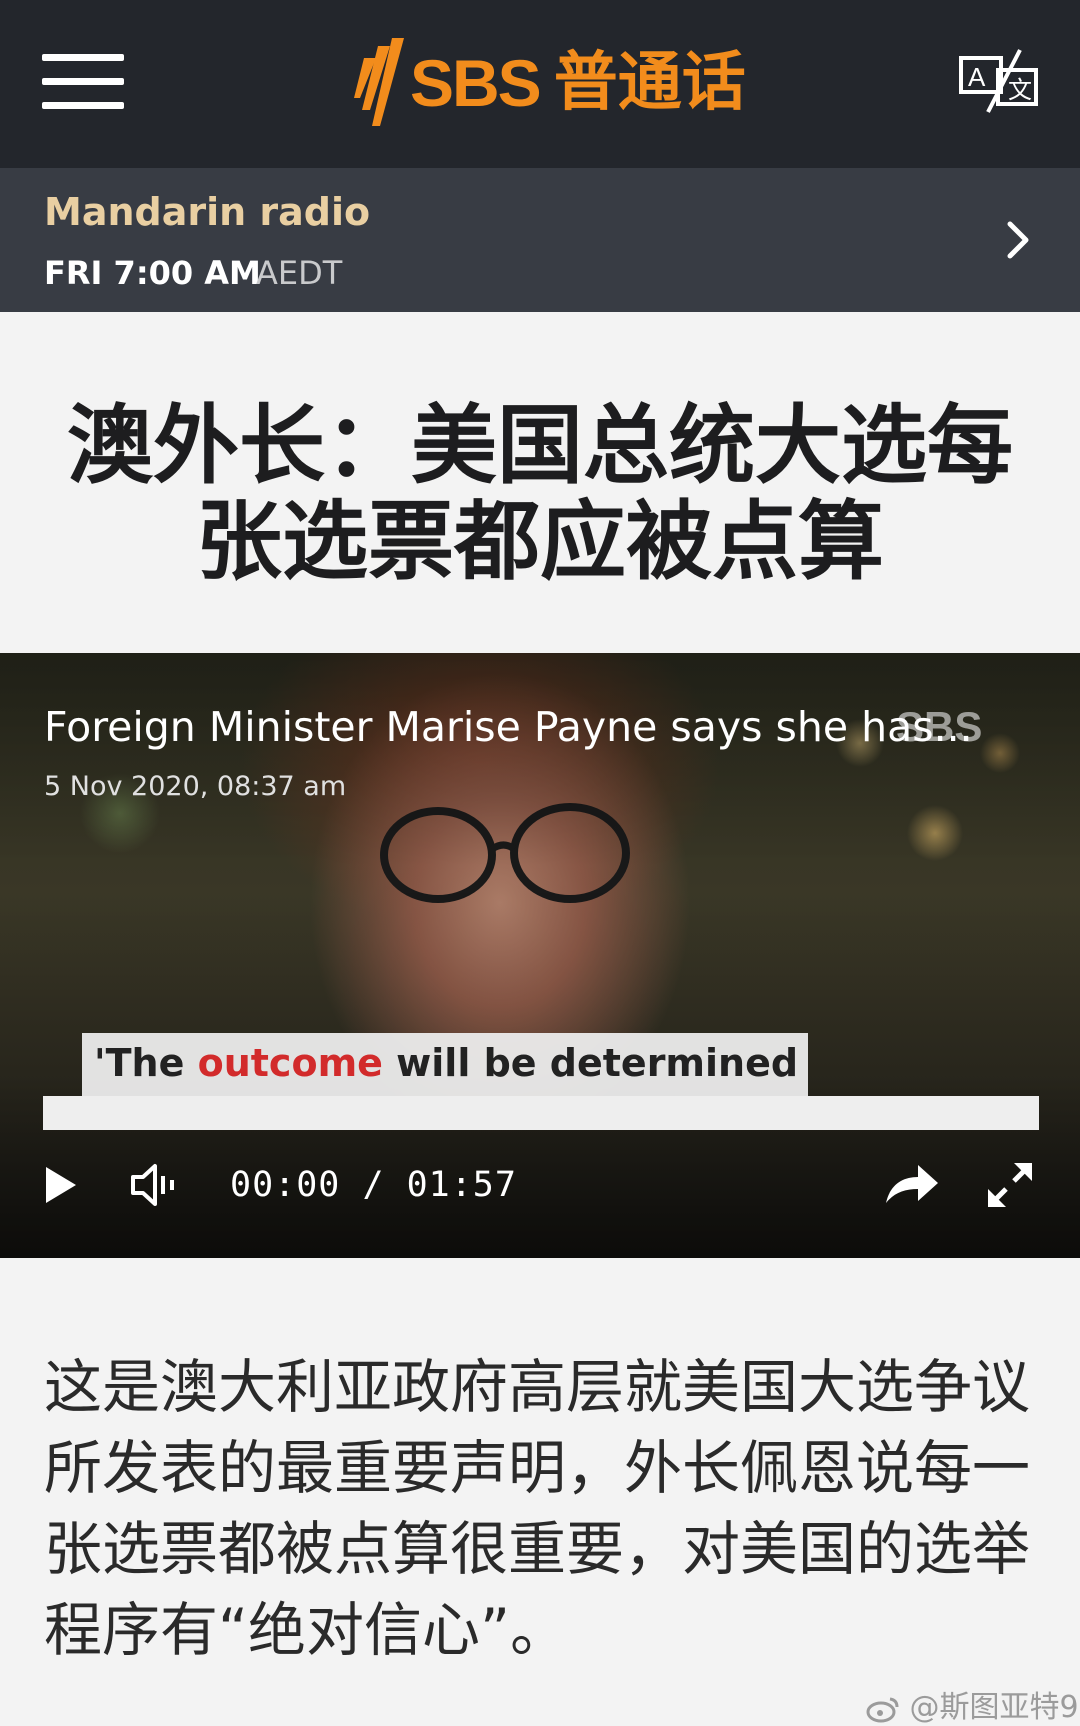 The image size is (1080, 1726). Describe the element at coordinates (152, 273) in the screenshot. I see `radio-time: FRI 7:00 AM` at that location.